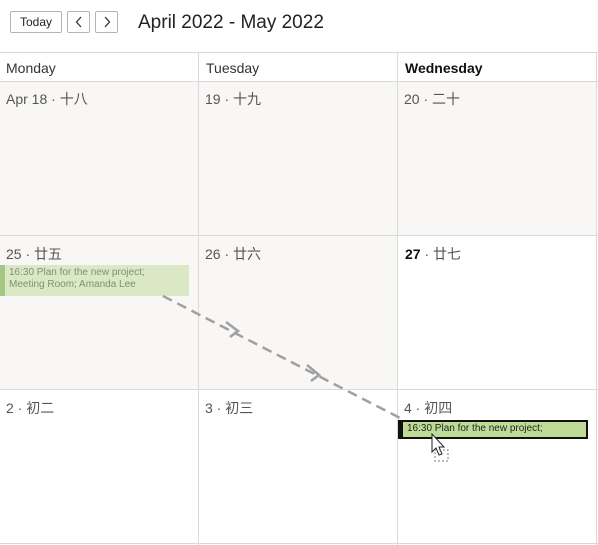  What do you see at coordinates (47, 99) in the screenshot?
I see `date-label: Apr 18 · 十八` at bounding box center [47, 99].